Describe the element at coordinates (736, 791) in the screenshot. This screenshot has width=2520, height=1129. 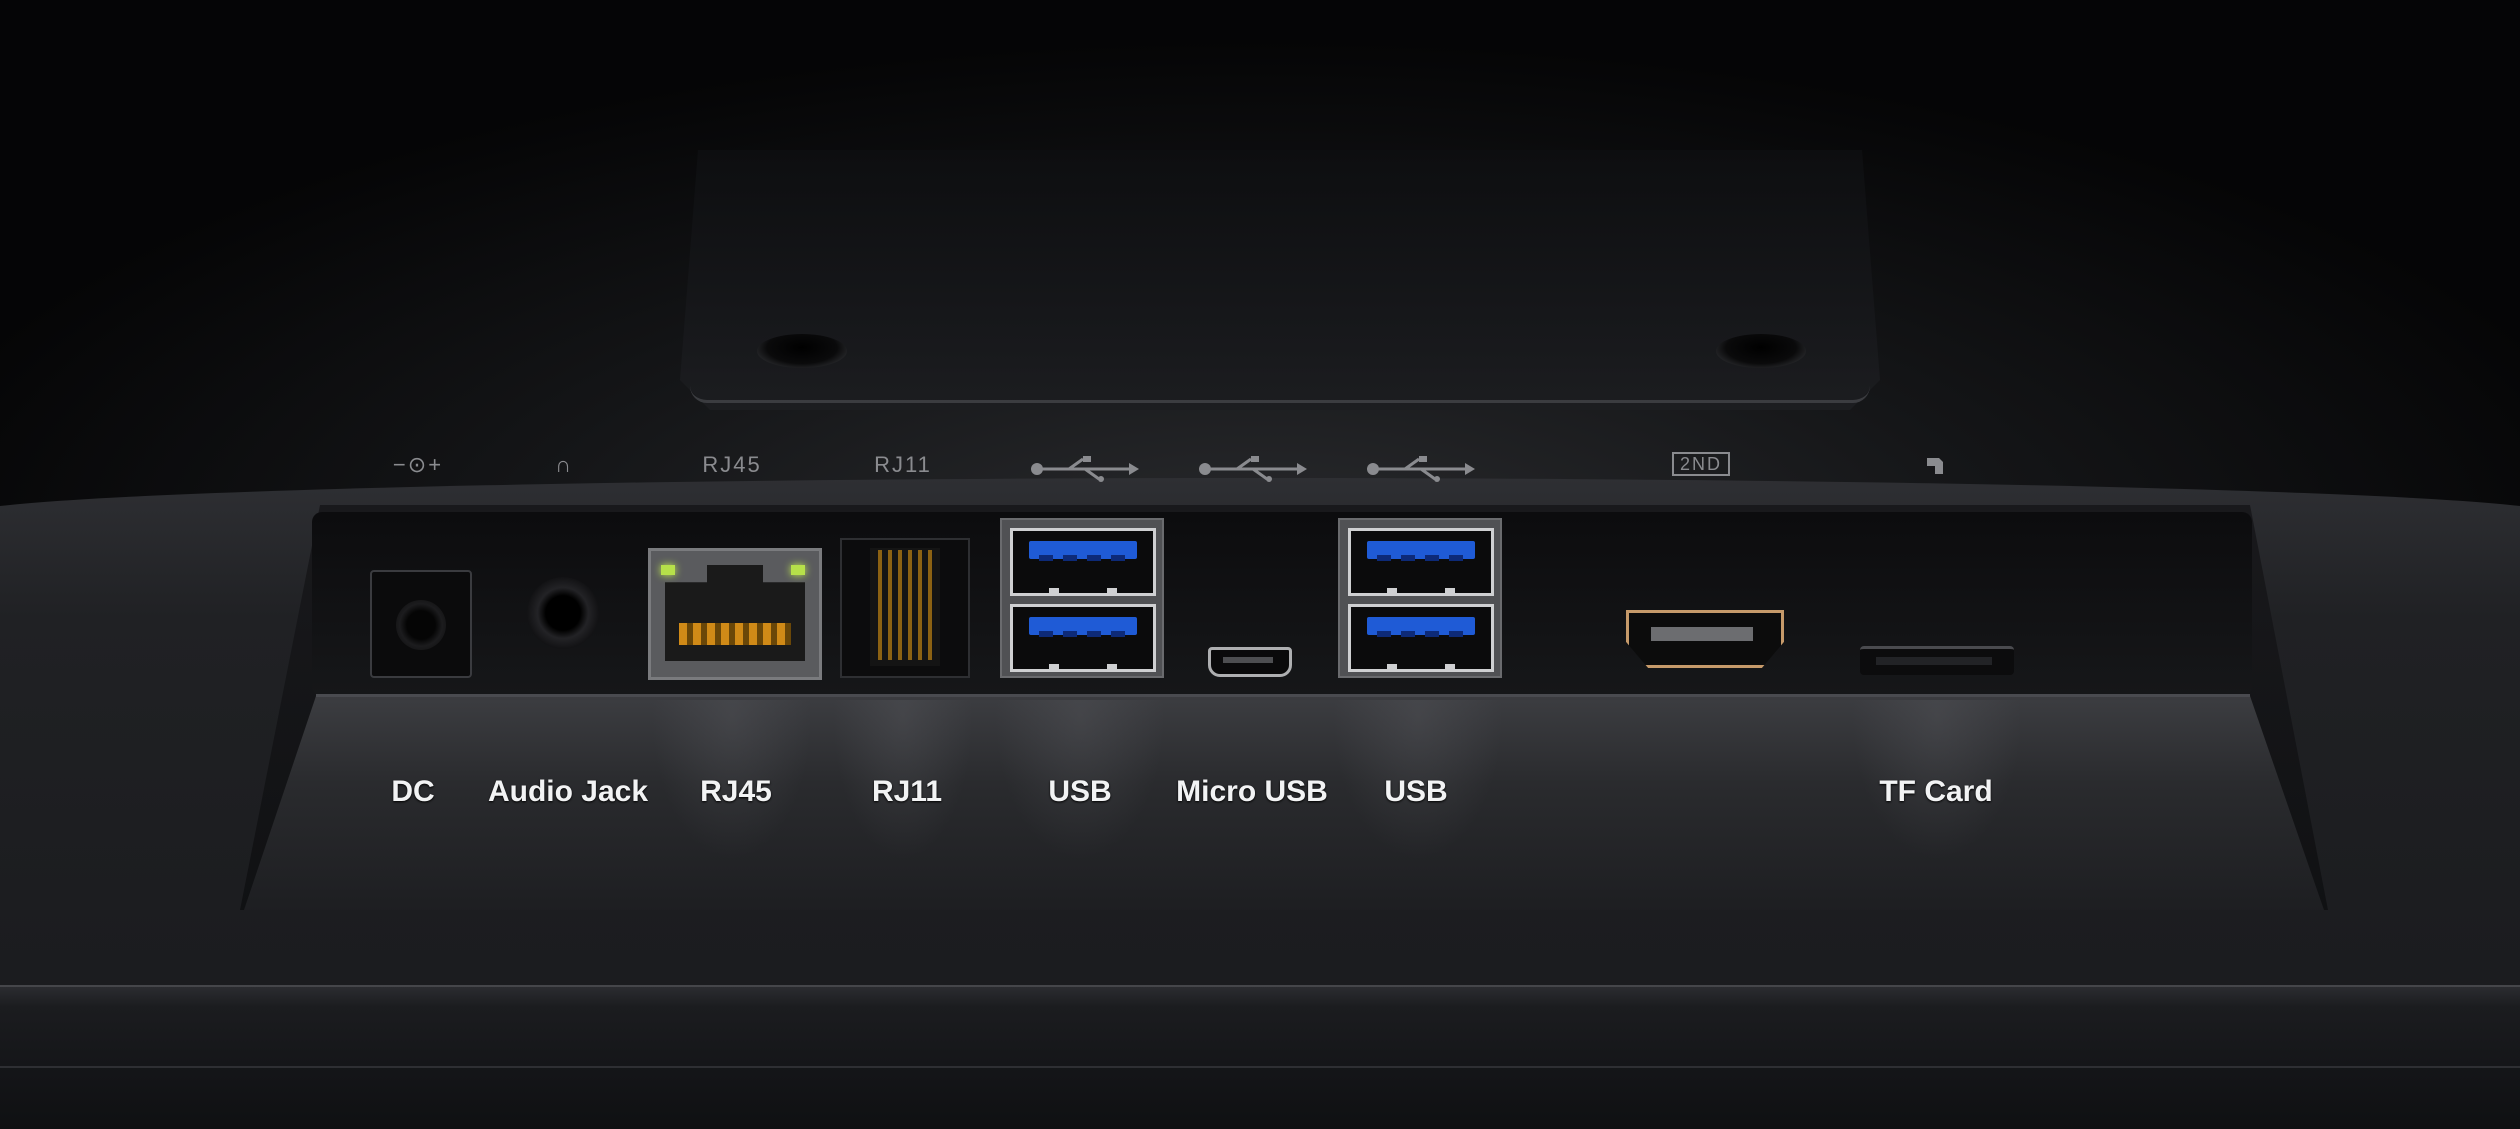
I see `label-rj45: RJ45` at that location.